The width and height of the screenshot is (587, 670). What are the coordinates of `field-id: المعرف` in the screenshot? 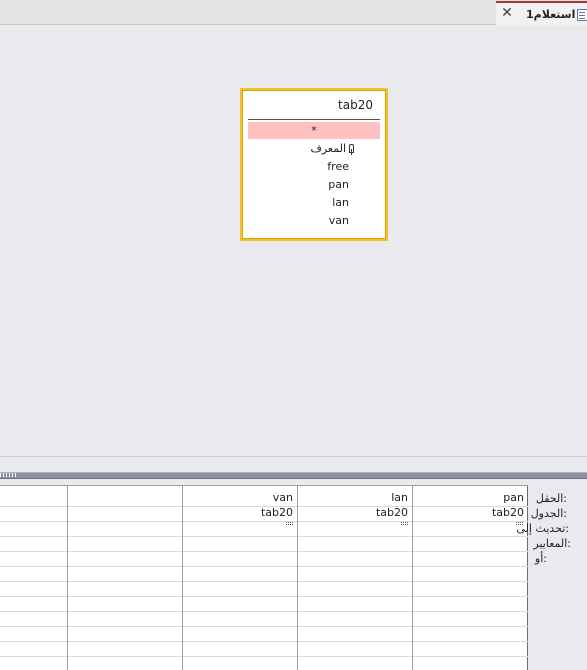 It's located at (314, 148).